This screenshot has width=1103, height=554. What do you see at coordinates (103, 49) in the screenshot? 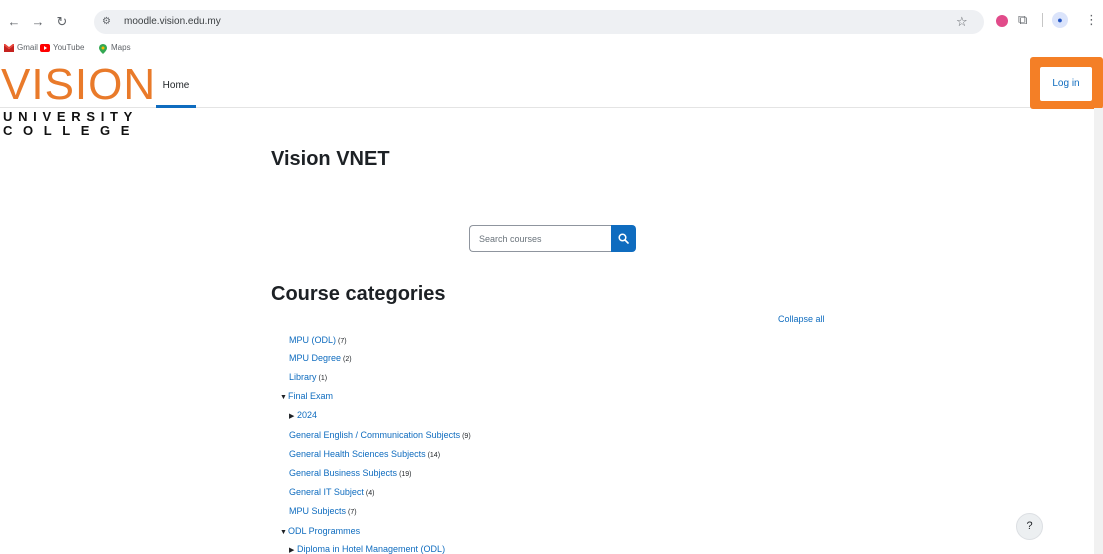
I see `maps-icon` at bounding box center [103, 49].